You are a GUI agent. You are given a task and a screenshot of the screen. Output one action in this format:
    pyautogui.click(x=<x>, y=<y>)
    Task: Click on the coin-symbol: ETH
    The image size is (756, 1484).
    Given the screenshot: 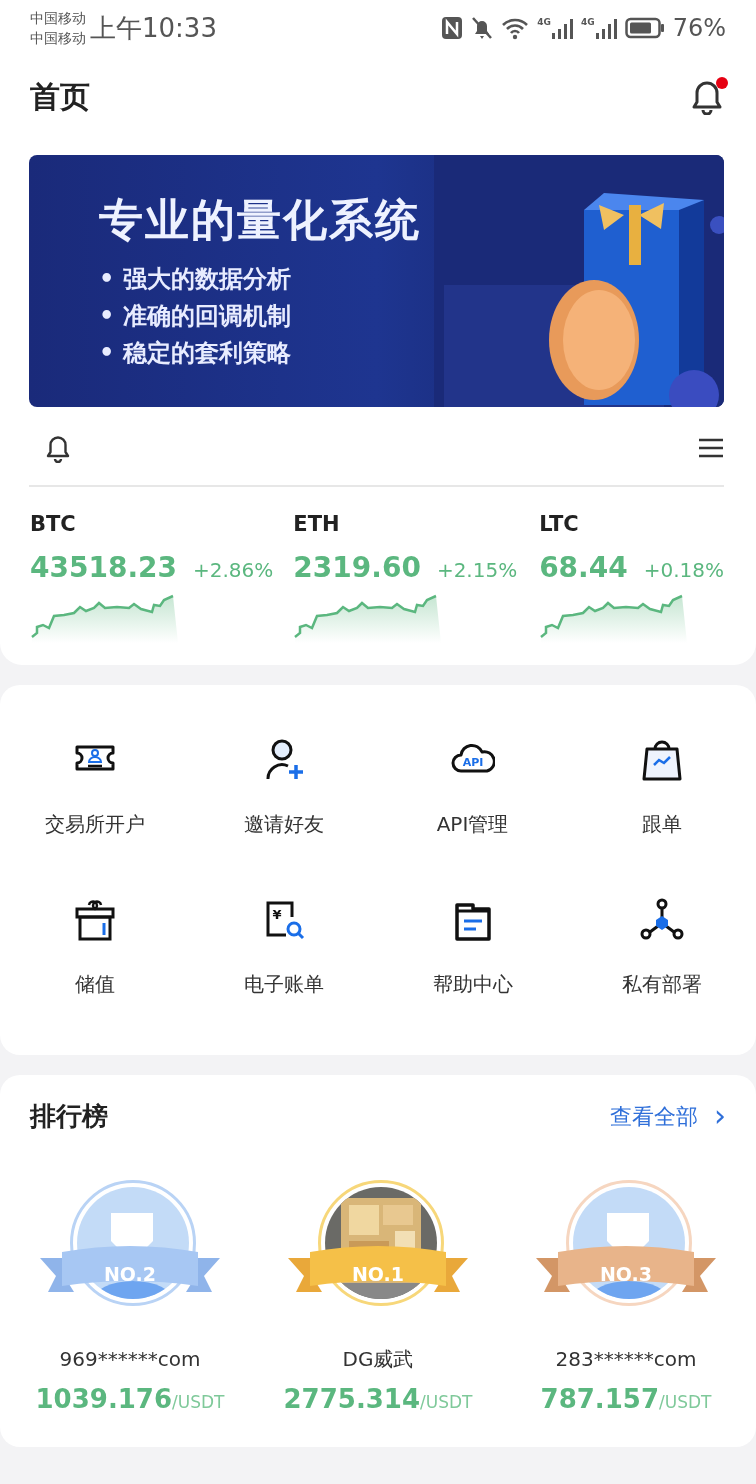 What is the action you would take?
    pyautogui.click(x=317, y=524)
    